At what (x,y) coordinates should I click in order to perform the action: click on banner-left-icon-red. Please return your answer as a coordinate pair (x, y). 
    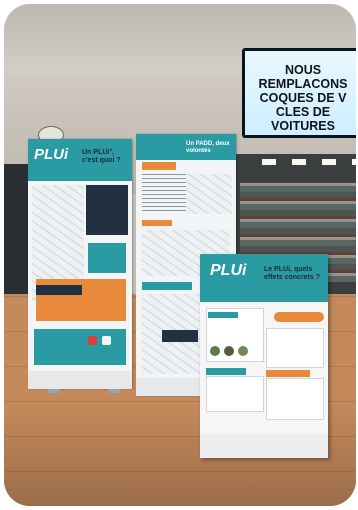
    Looking at the image, I should click on (92, 340).